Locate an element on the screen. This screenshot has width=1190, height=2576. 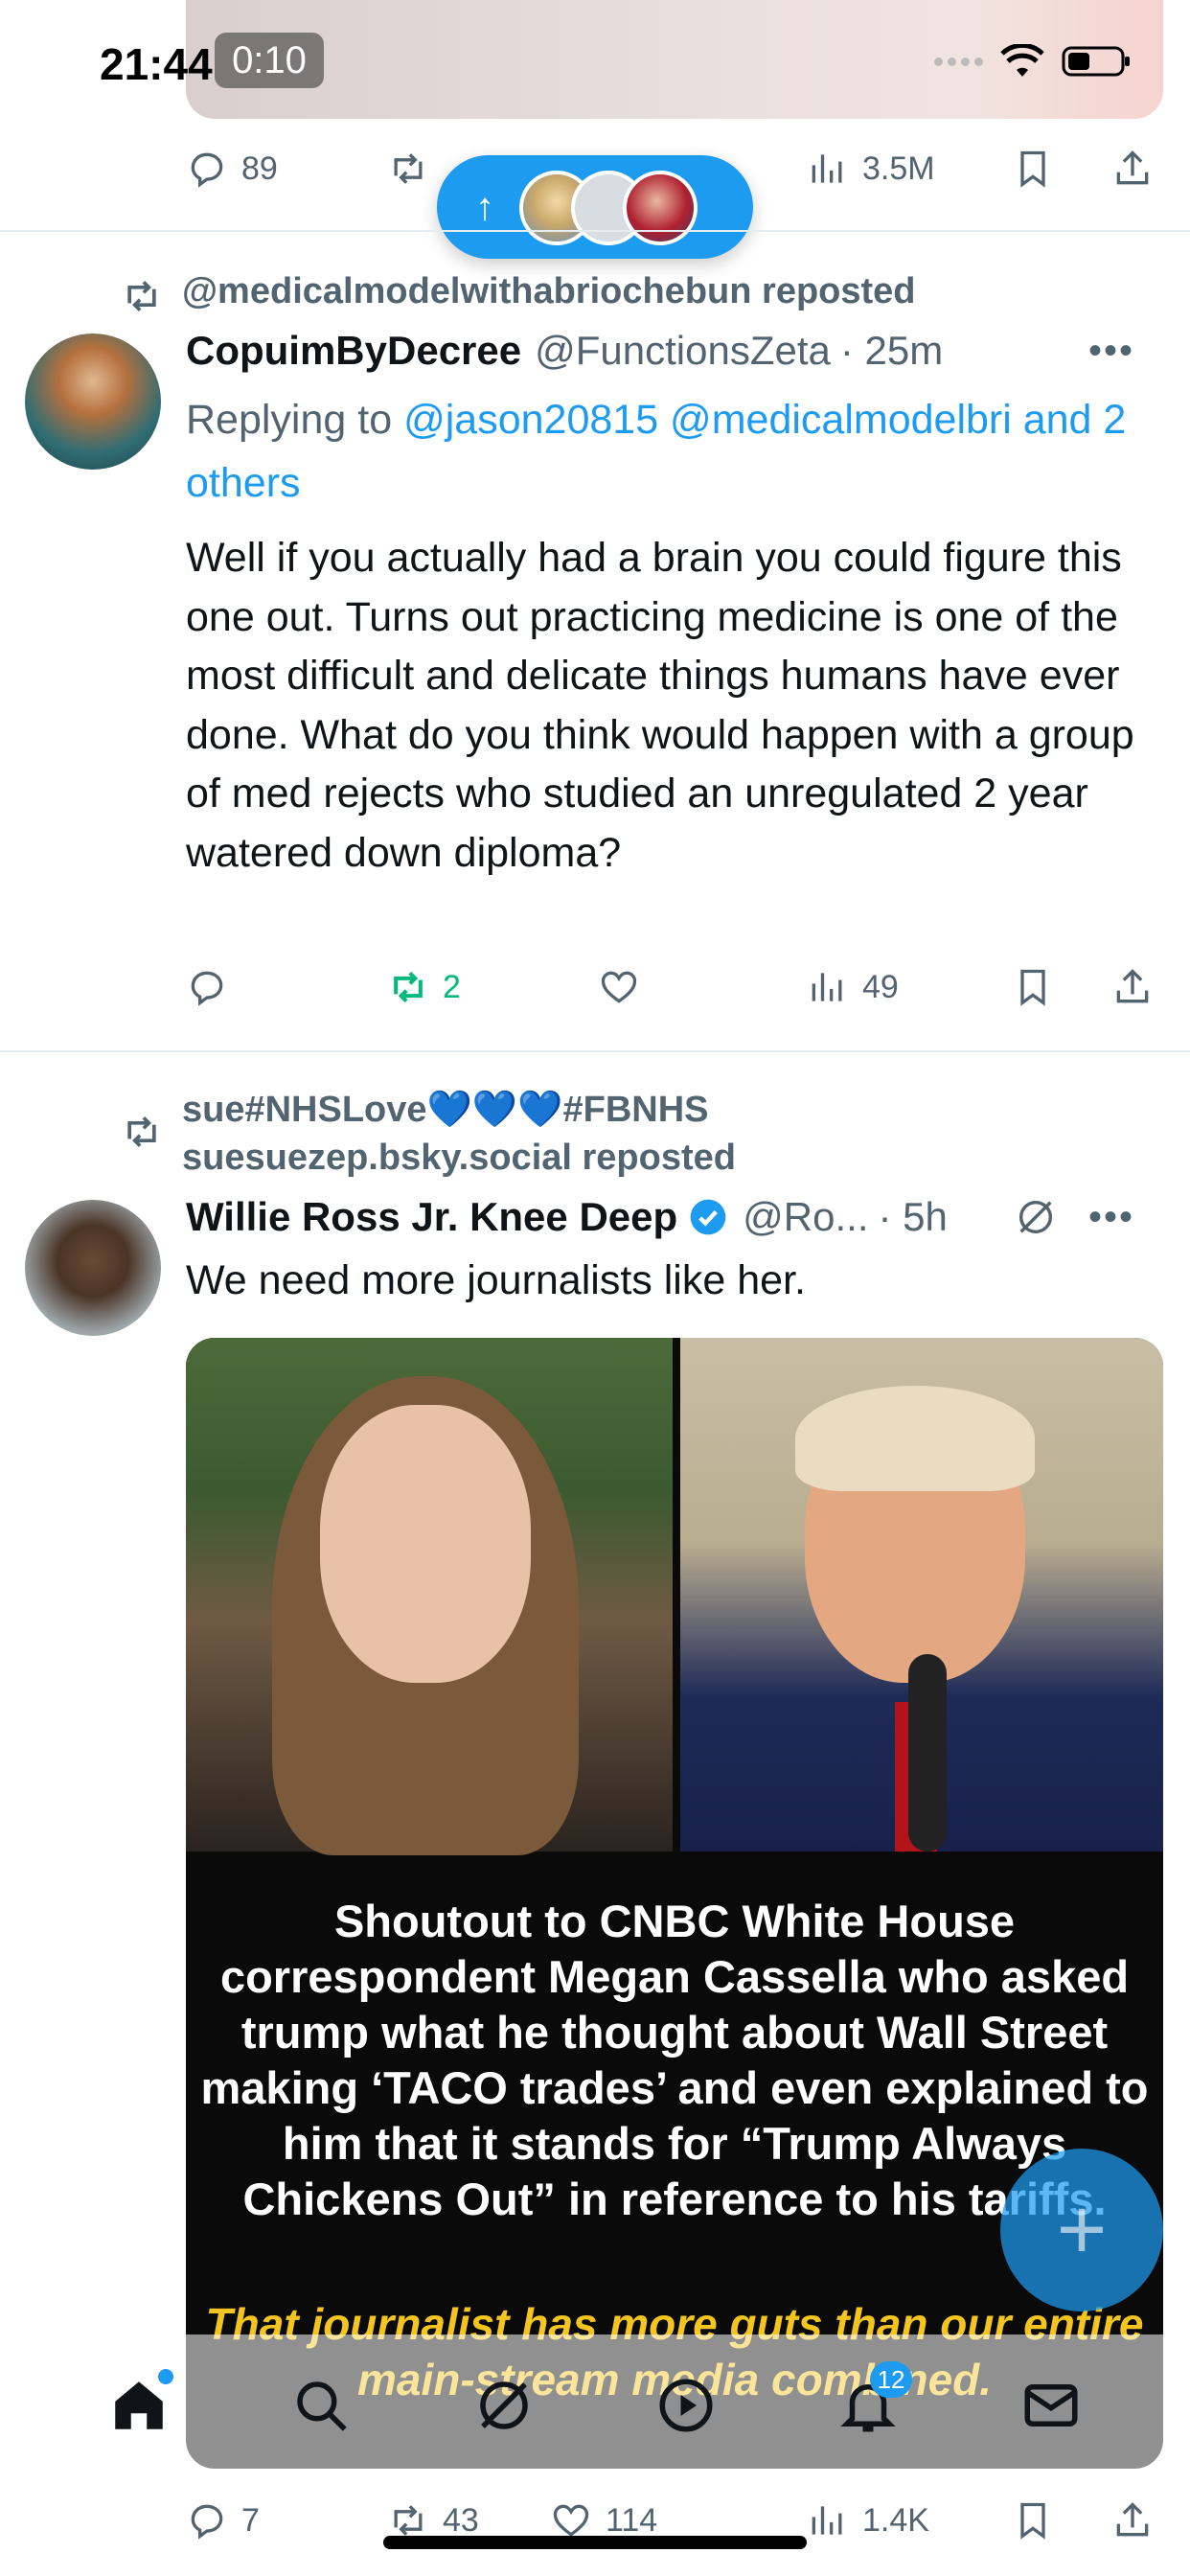
compose-button: + is located at coordinates (1081, 2230).